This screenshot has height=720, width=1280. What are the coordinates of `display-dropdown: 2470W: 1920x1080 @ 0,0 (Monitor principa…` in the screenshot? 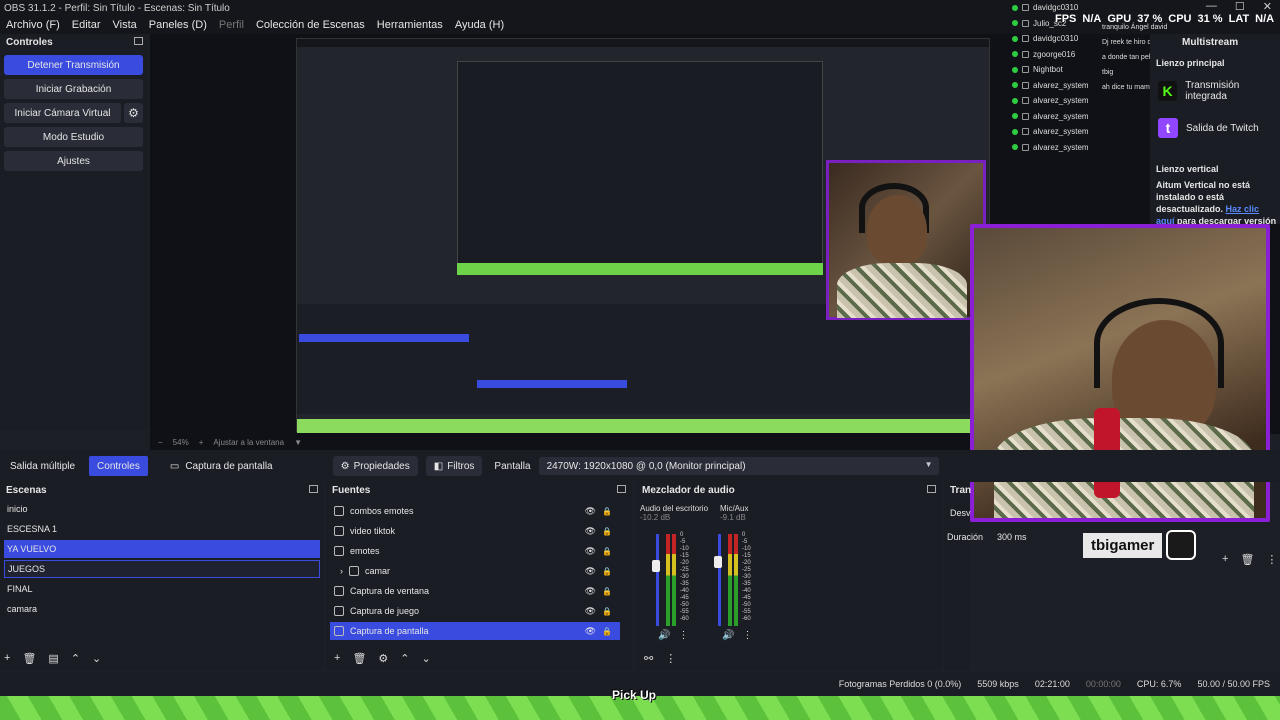 It's located at (738, 466).